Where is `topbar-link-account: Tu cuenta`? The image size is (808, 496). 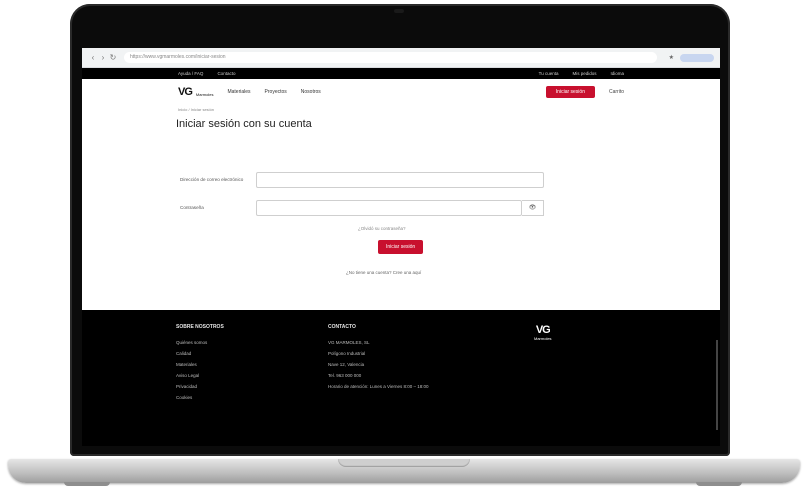 topbar-link-account: Tu cuenta is located at coordinates (549, 73).